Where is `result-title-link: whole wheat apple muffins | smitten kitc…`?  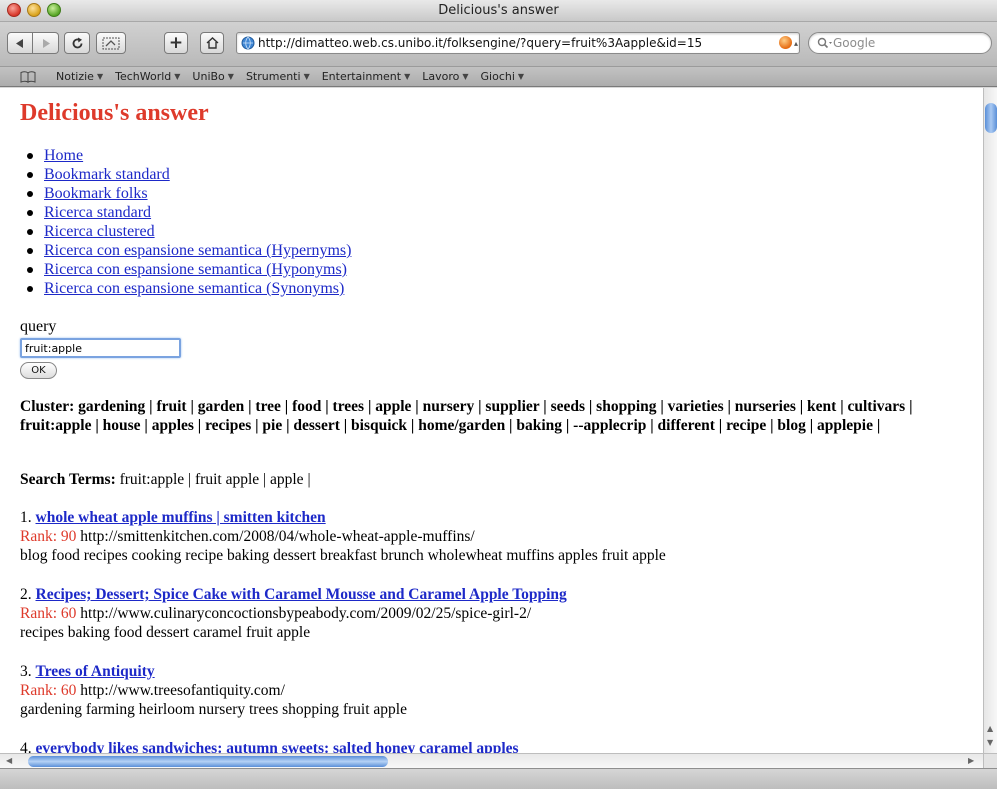 result-title-link: whole wheat apple muffins | smitten kitc… is located at coordinates (181, 517).